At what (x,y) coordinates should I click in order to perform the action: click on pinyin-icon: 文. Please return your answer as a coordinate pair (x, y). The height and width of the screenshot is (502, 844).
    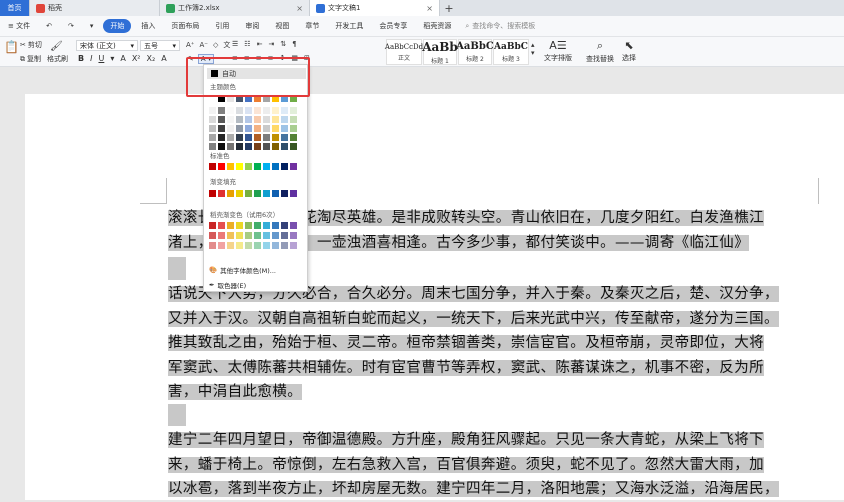
    Looking at the image, I should click on (226, 45).